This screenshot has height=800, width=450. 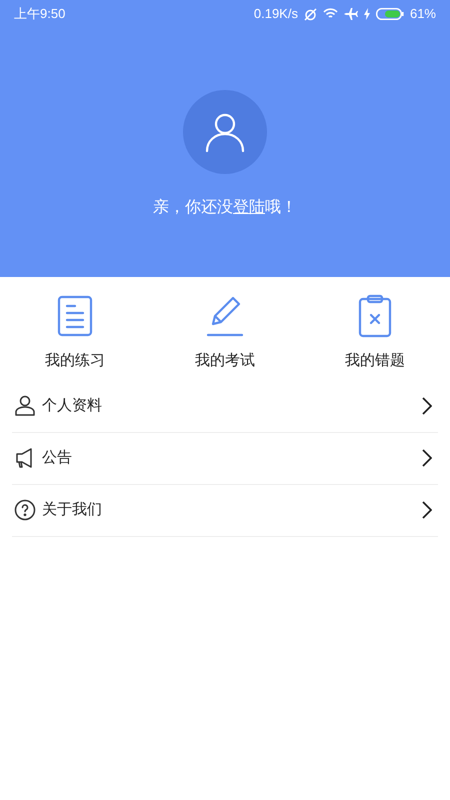 I want to click on wifi-icon, so click(x=330, y=14).